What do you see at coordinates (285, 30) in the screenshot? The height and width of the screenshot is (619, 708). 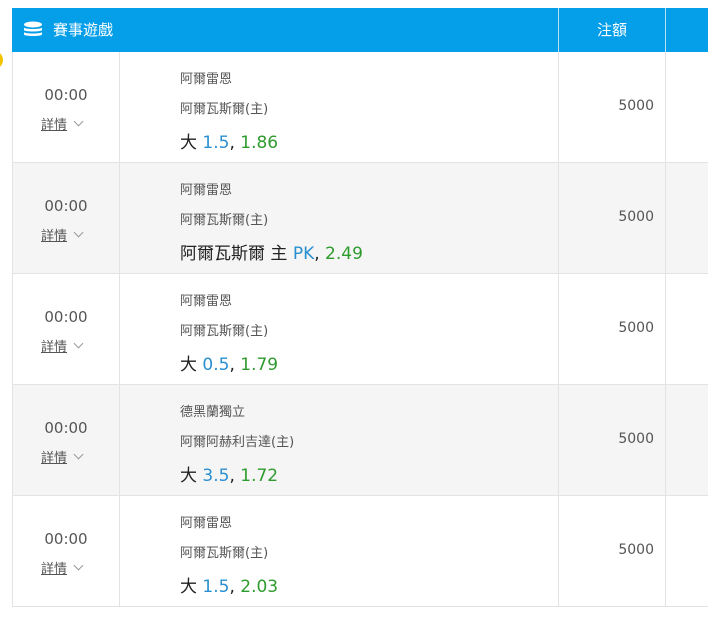 I see `header-game-cell: 賽事遊戲` at bounding box center [285, 30].